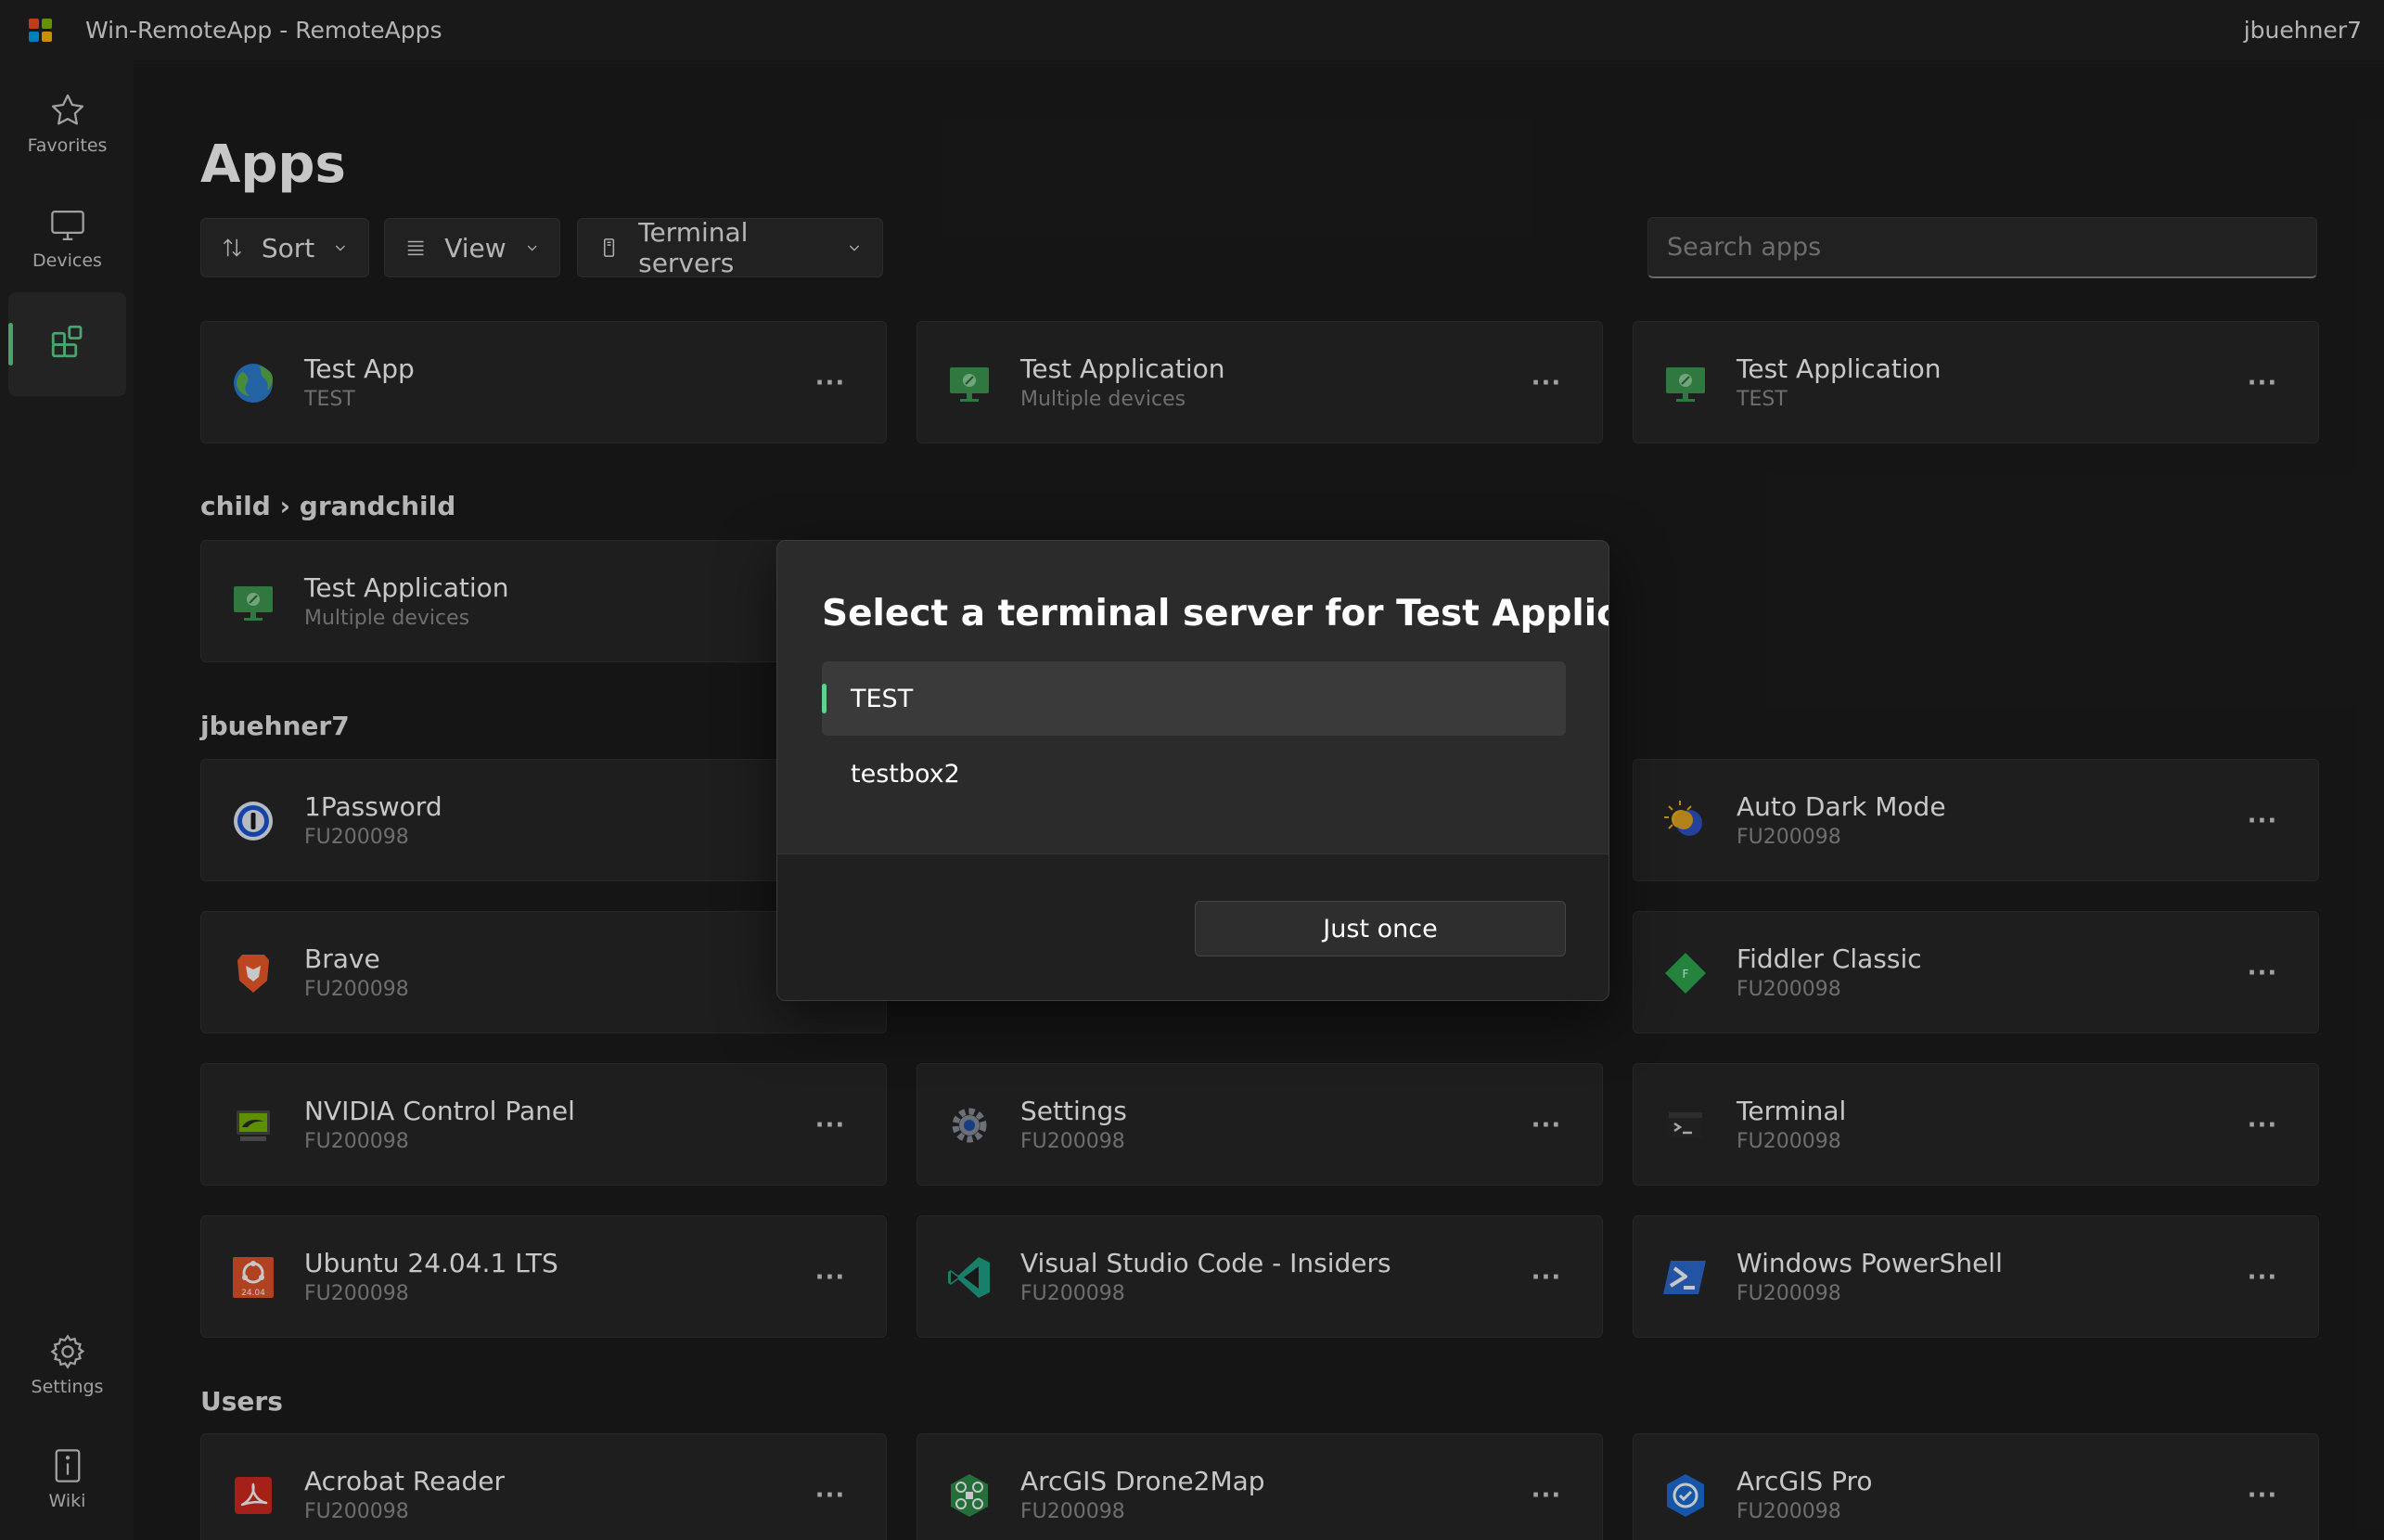 The image size is (2384, 1540). What do you see at coordinates (1194, 774) in the screenshot?
I see `server-option-testbox2: testbox2` at bounding box center [1194, 774].